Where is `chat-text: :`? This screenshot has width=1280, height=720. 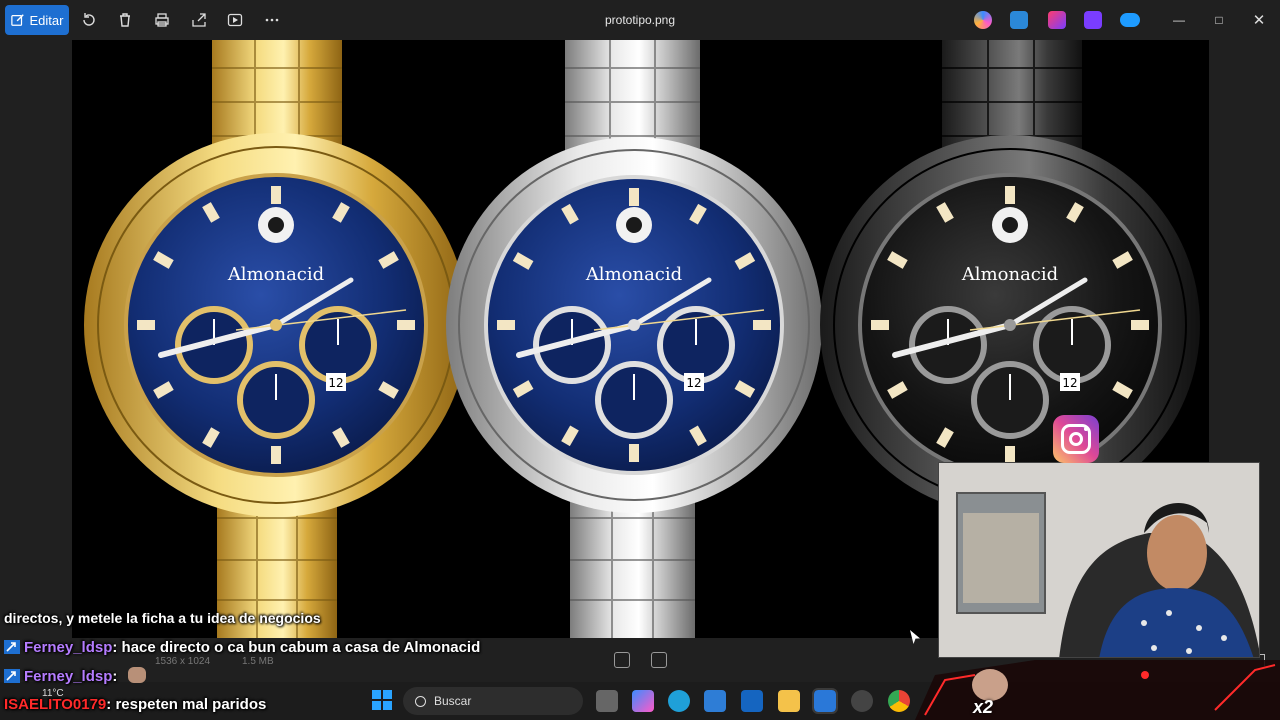
chat-text: : is located at coordinates (115, 676).